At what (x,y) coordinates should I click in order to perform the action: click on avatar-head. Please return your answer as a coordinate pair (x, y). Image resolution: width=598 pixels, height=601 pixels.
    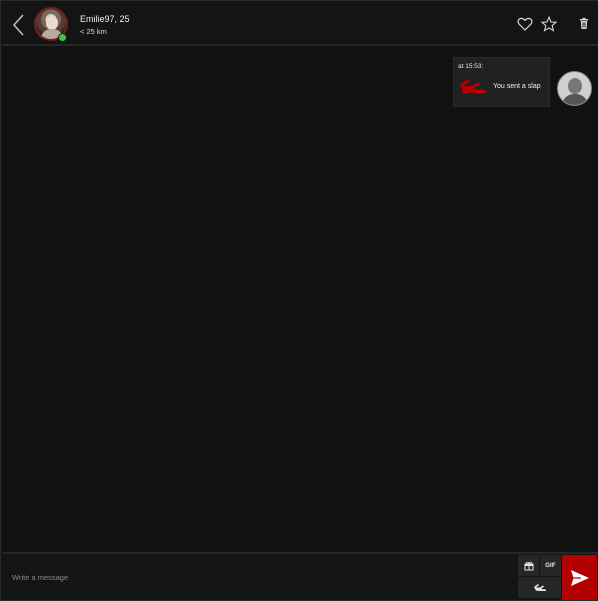
    Looking at the image, I should click on (575, 86).